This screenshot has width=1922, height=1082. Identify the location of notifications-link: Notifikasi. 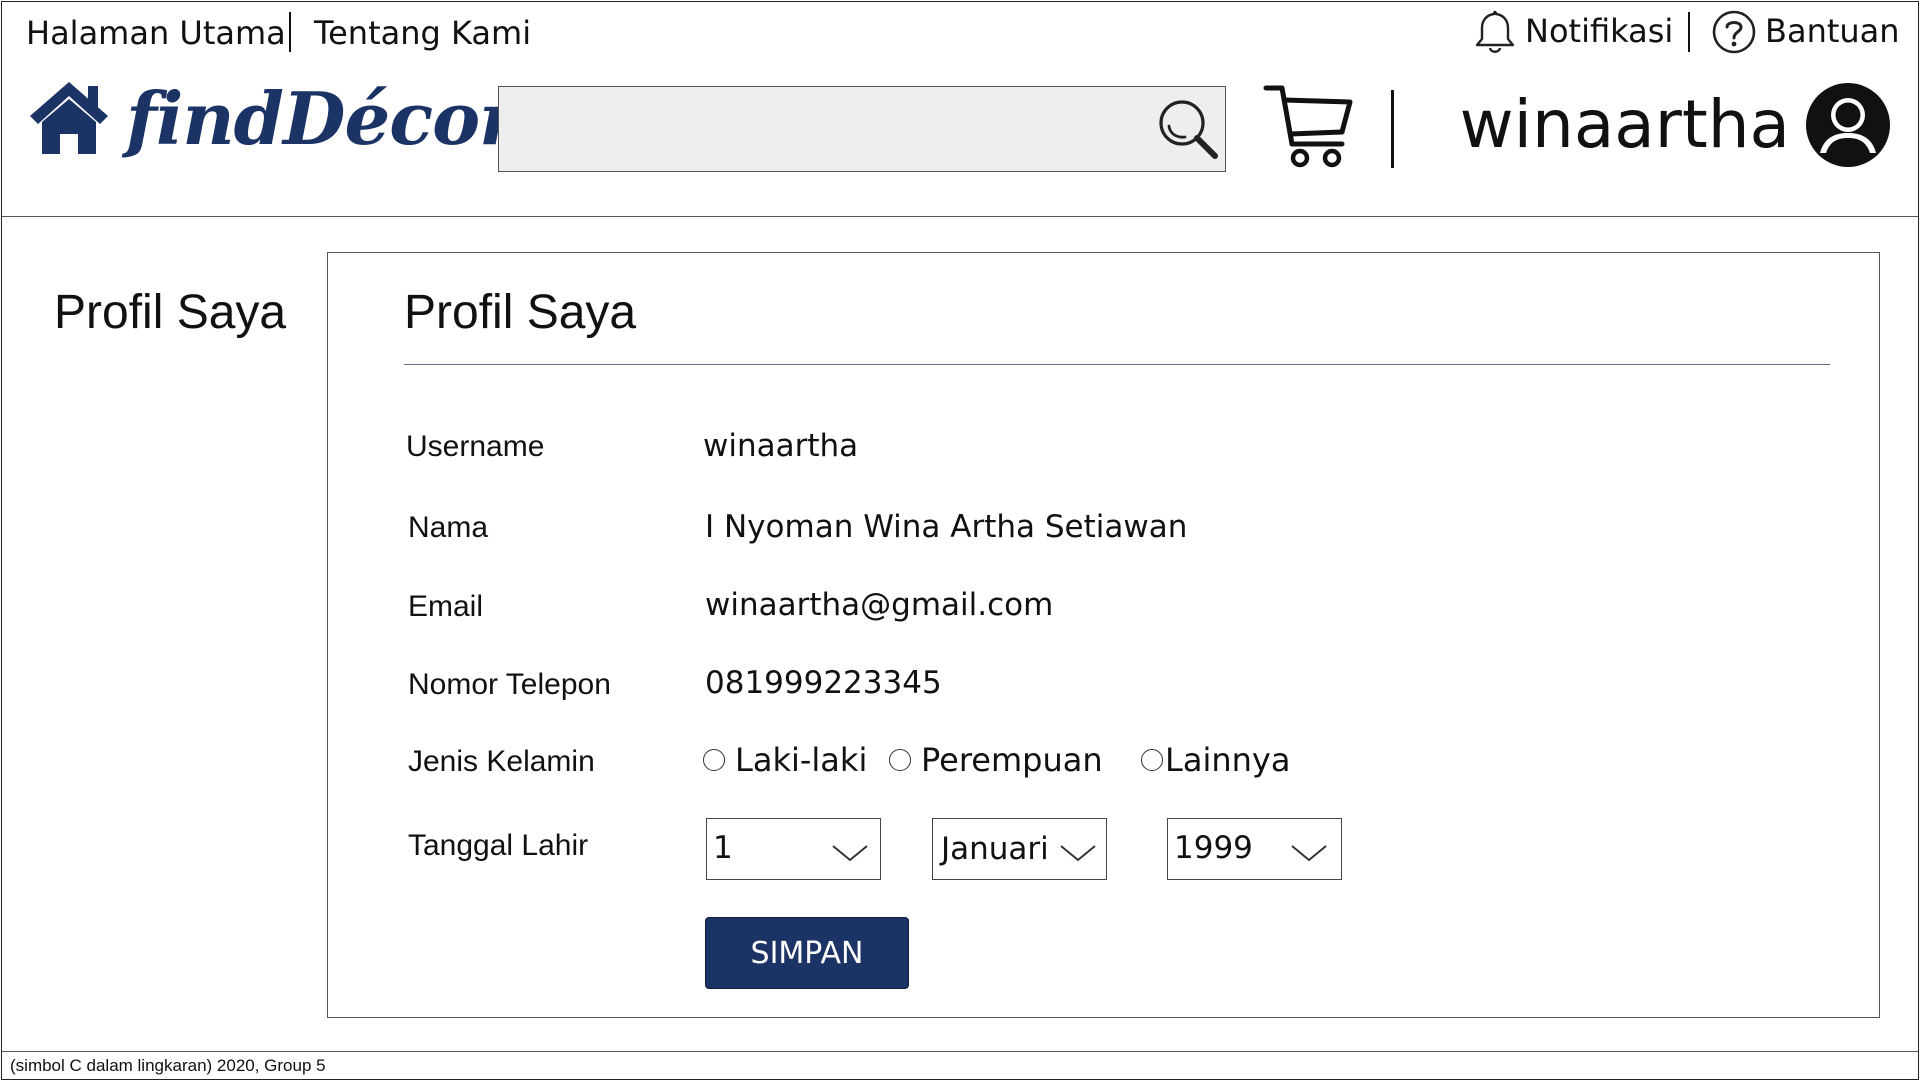
(1599, 31).